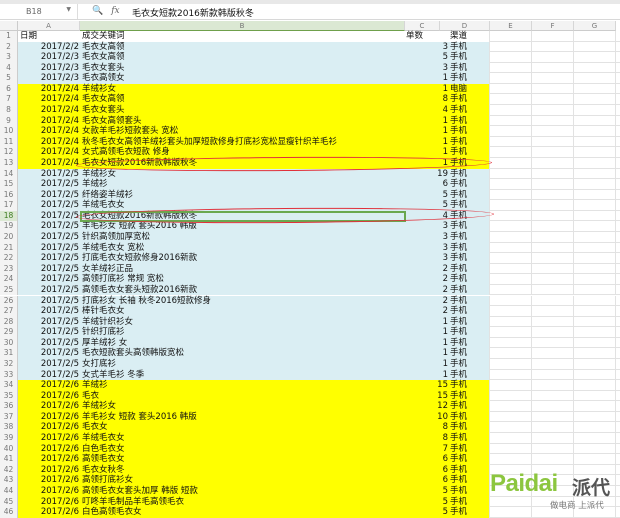  What do you see at coordinates (9, 417) in the screenshot?
I see `row-header: 37` at bounding box center [9, 417].